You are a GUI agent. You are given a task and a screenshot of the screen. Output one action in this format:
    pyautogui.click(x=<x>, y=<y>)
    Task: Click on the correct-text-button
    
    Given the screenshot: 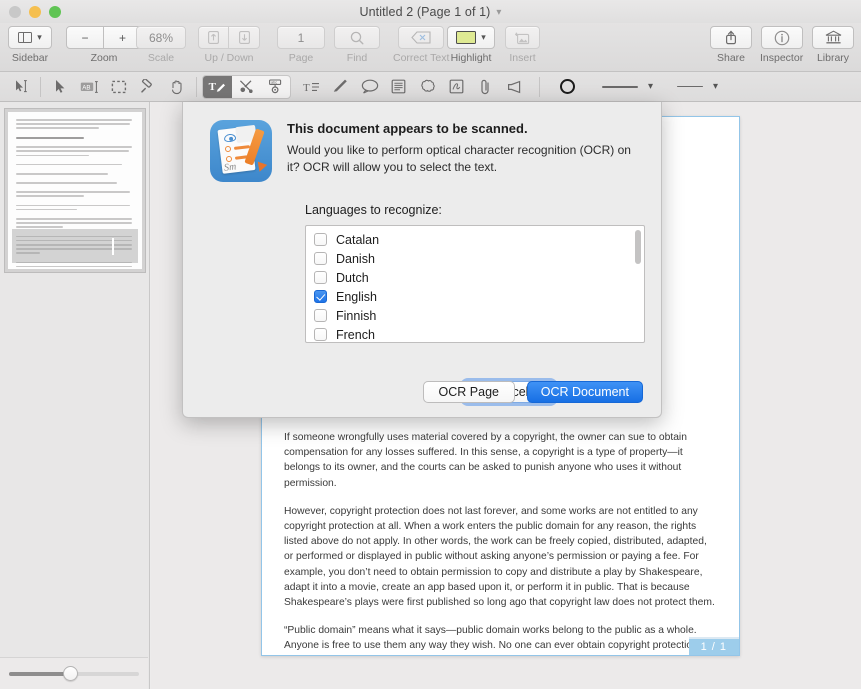 What is the action you would take?
    pyautogui.click(x=421, y=37)
    